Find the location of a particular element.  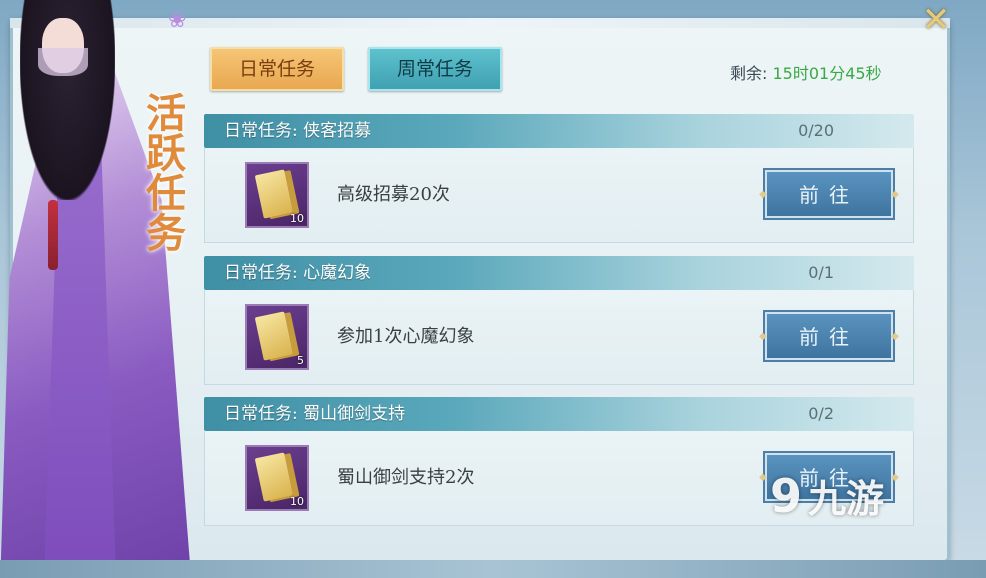

reward-item-icon: 5 is located at coordinates (277, 337).